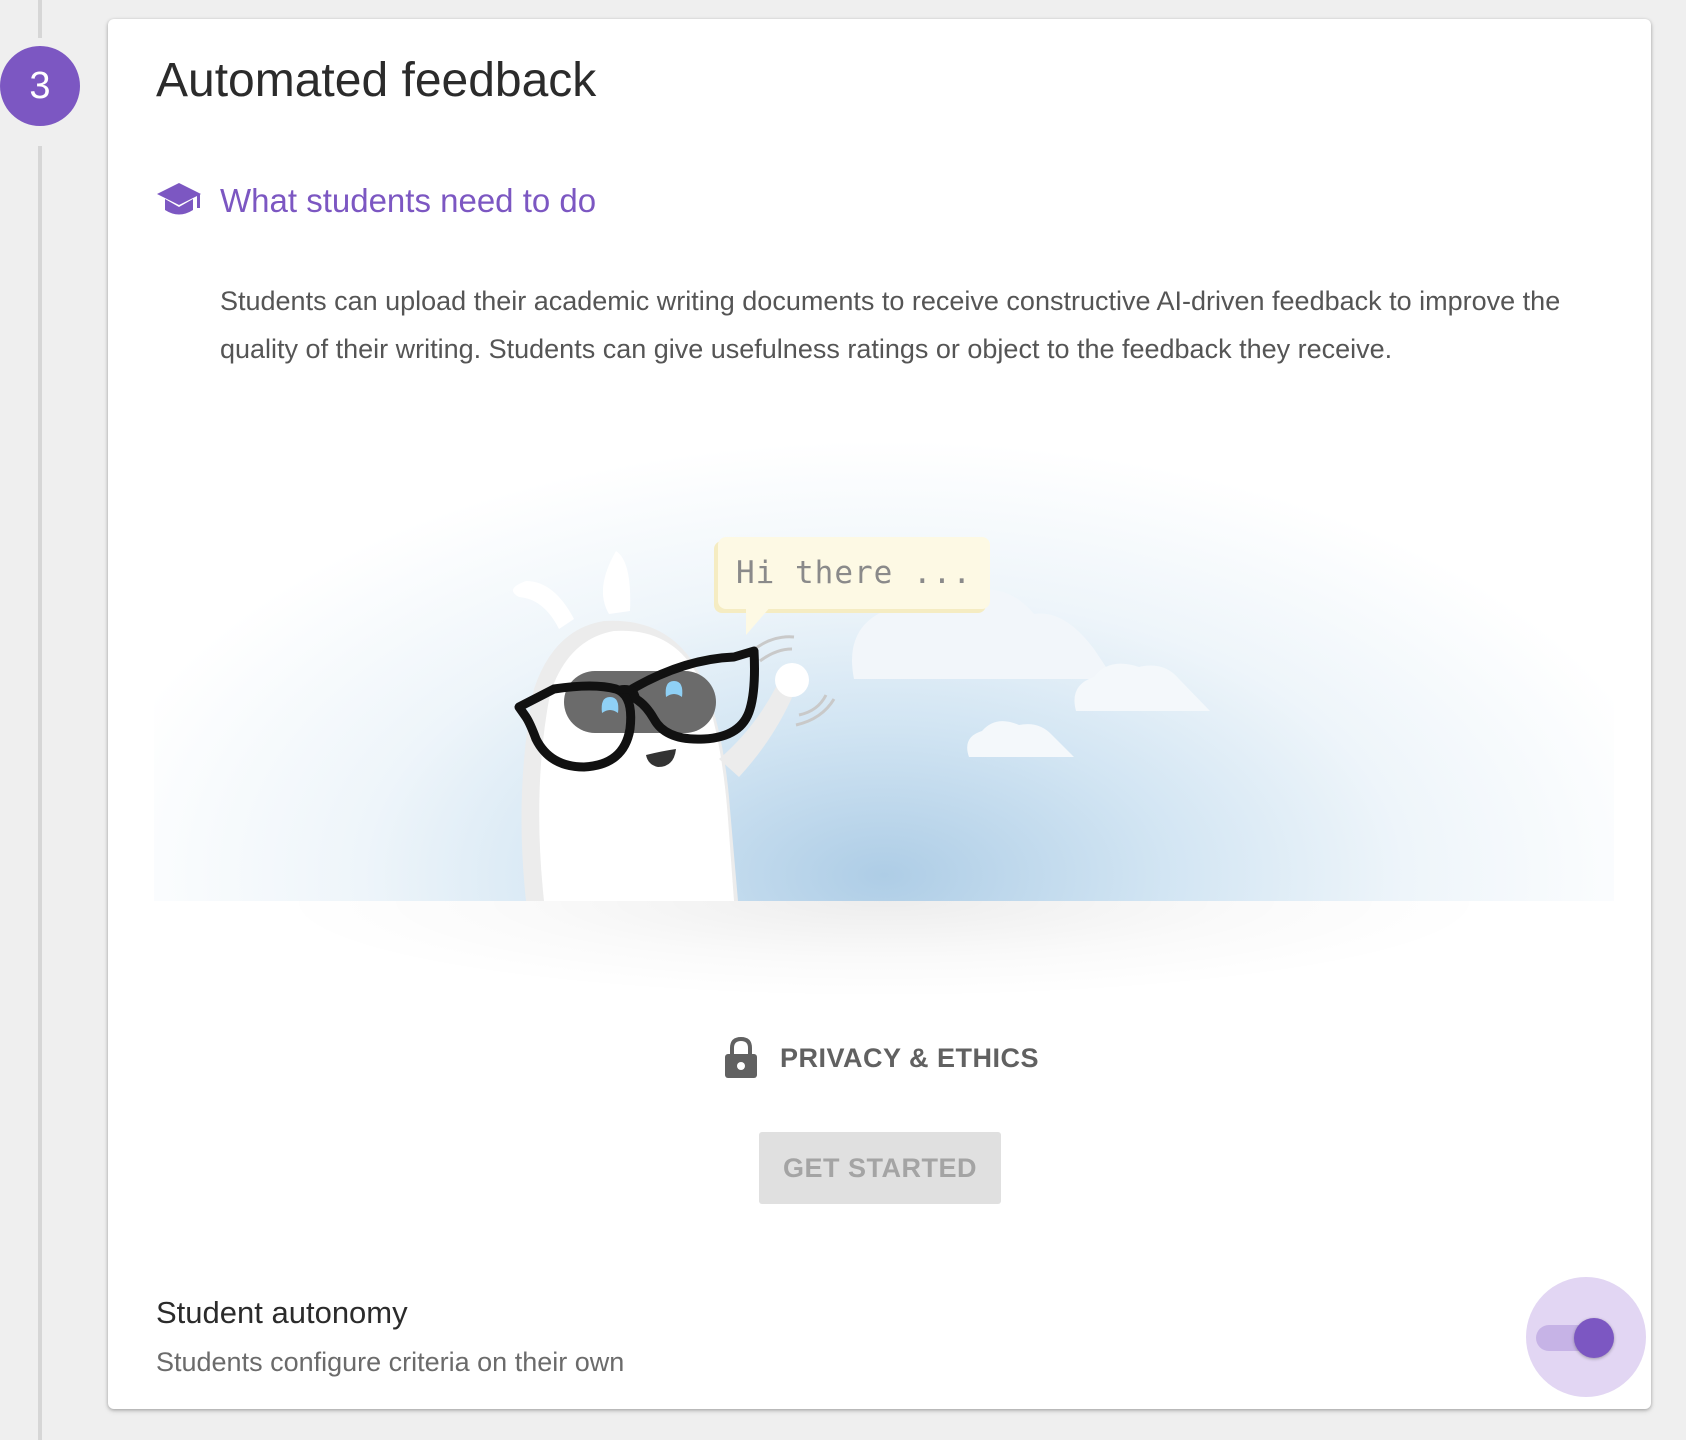  I want to click on privacy-ethics-label: PRIVACY & ETHICS, so click(910, 1057).